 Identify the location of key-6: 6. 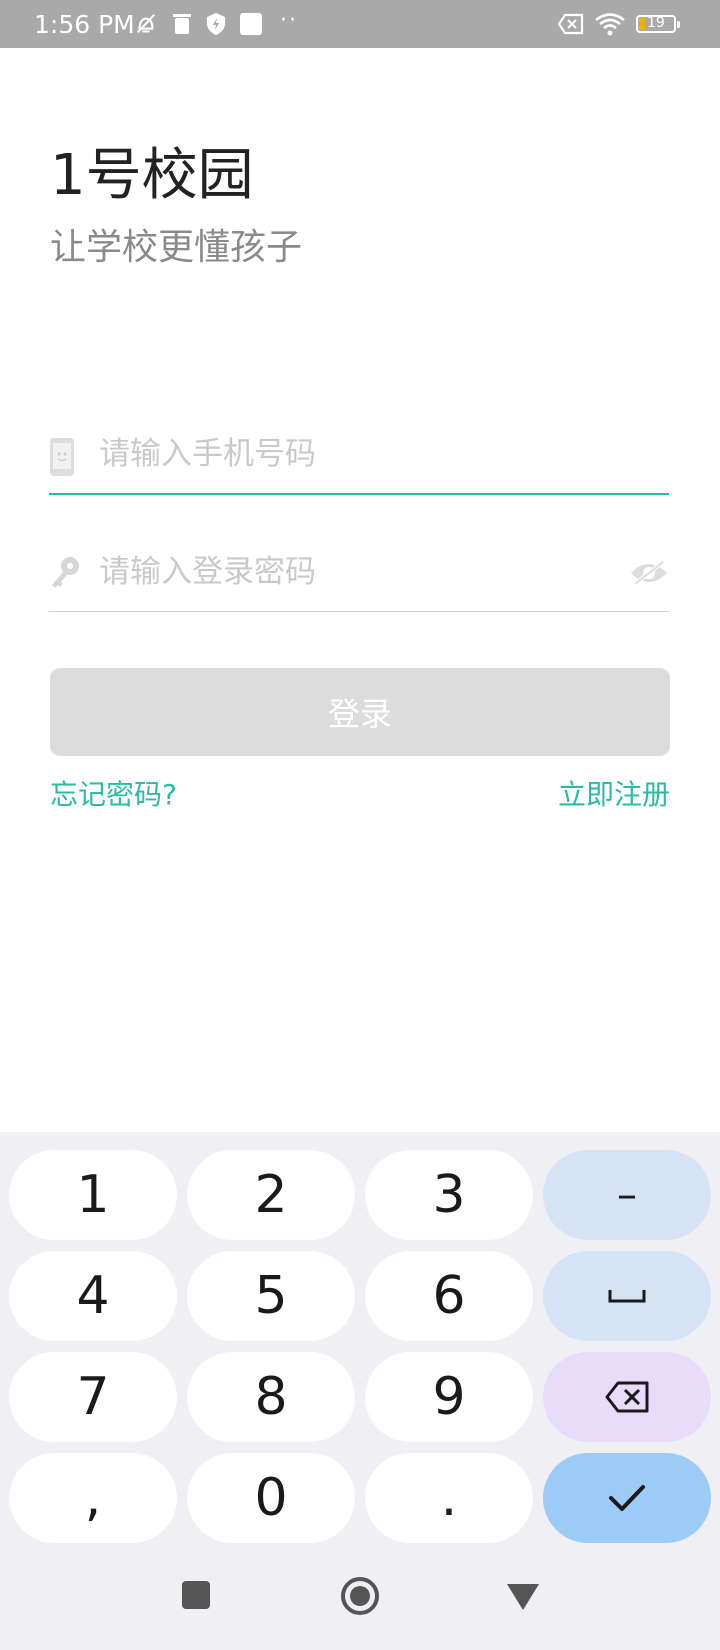
(449, 1296).